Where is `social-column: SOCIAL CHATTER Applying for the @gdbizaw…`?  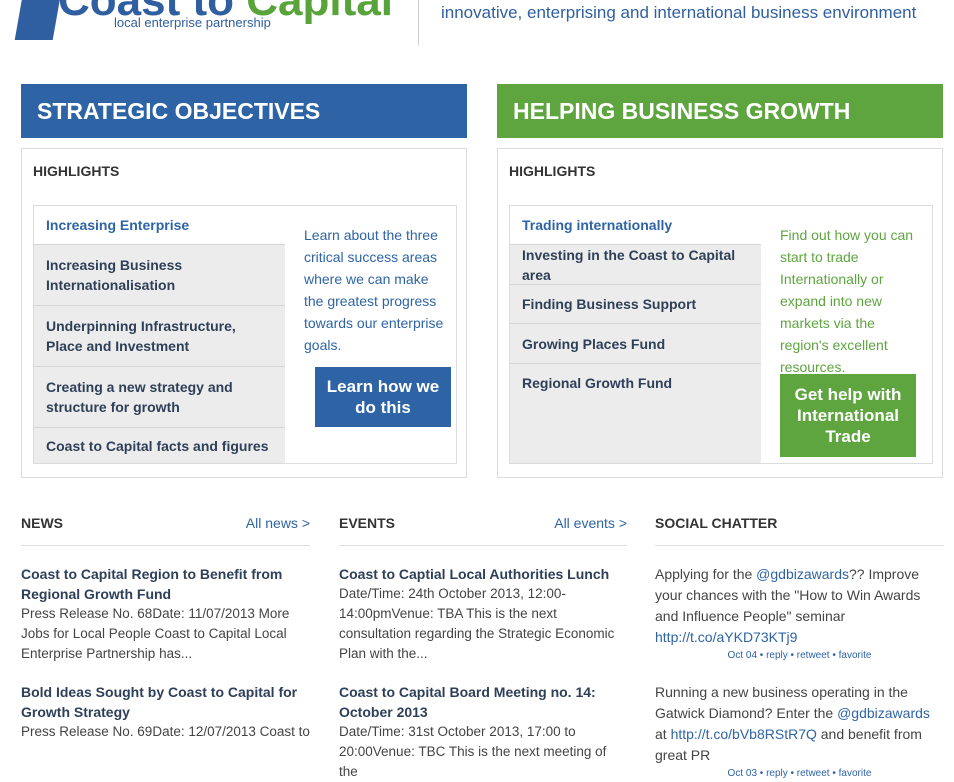 social-column: SOCIAL CHATTER Applying for the @gdbizaw… is located at coordinates (799, 647).